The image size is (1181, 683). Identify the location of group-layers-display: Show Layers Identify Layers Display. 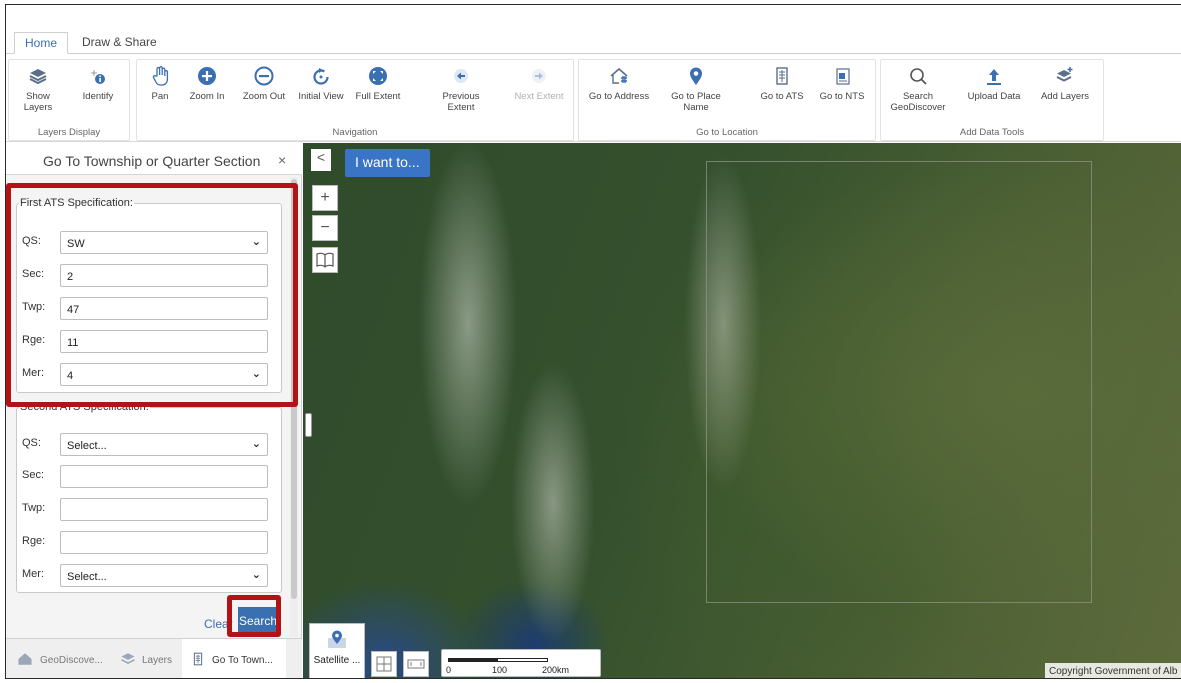
(69, 100).